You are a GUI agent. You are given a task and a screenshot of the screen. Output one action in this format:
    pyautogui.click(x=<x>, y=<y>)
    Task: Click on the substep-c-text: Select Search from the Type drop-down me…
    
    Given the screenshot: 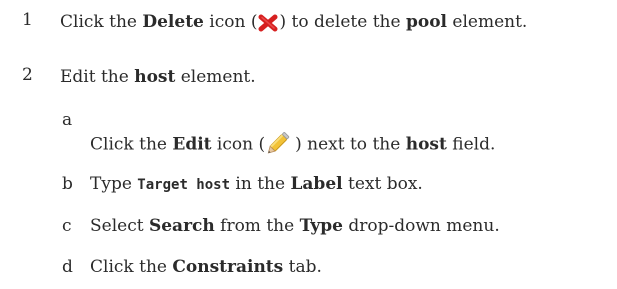 What is the action you would take?
    pyautogui.click(x=295, y=226)
    